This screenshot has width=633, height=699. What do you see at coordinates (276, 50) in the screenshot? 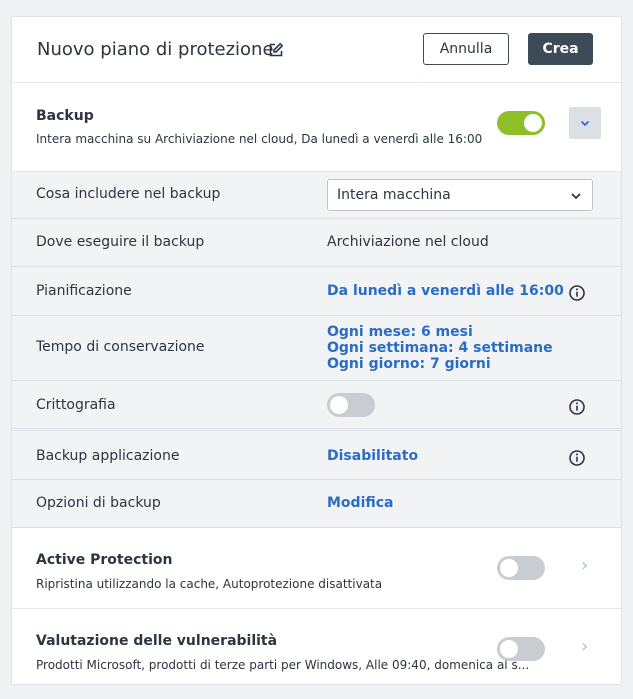
I see `edit-title-icon` at bounding box center [276, 50].